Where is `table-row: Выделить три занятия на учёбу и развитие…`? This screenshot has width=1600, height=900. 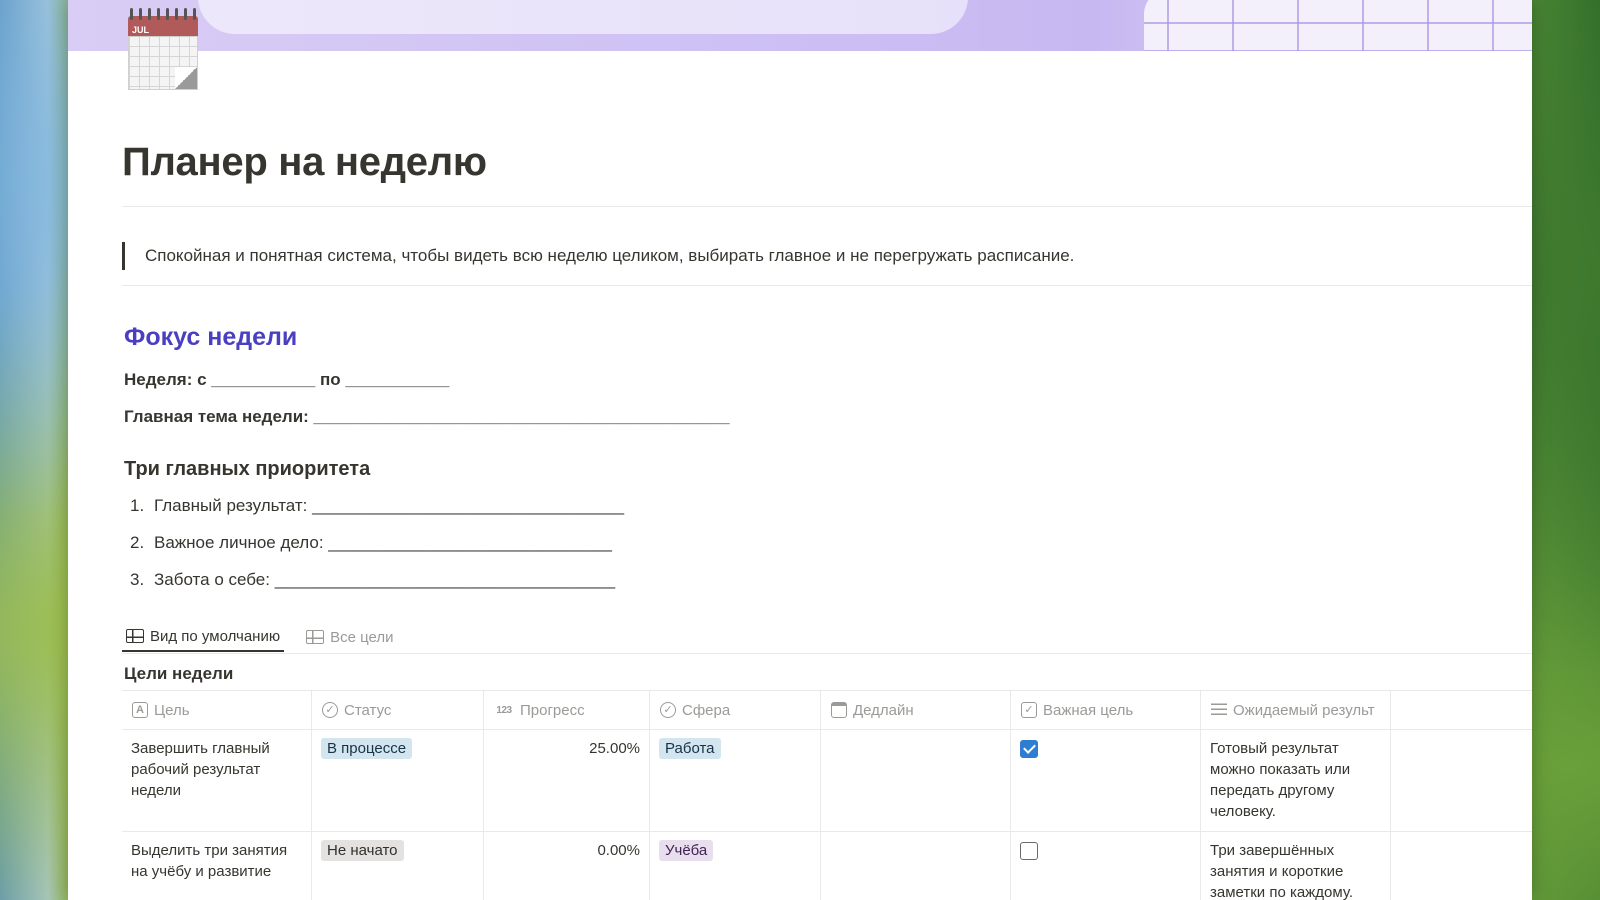 table-row: Выделить три занятия на учёбу и развитие… is located at coordinates (827, 866).